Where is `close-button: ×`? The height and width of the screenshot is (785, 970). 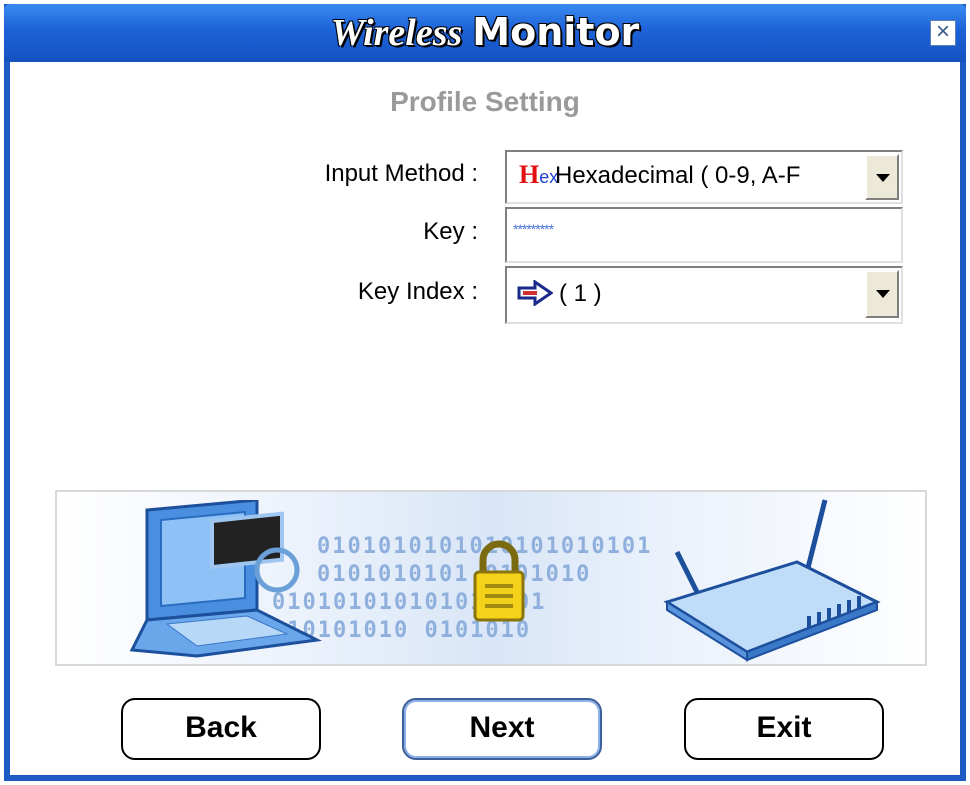
close-button: × is located at coordinates (943, 33).